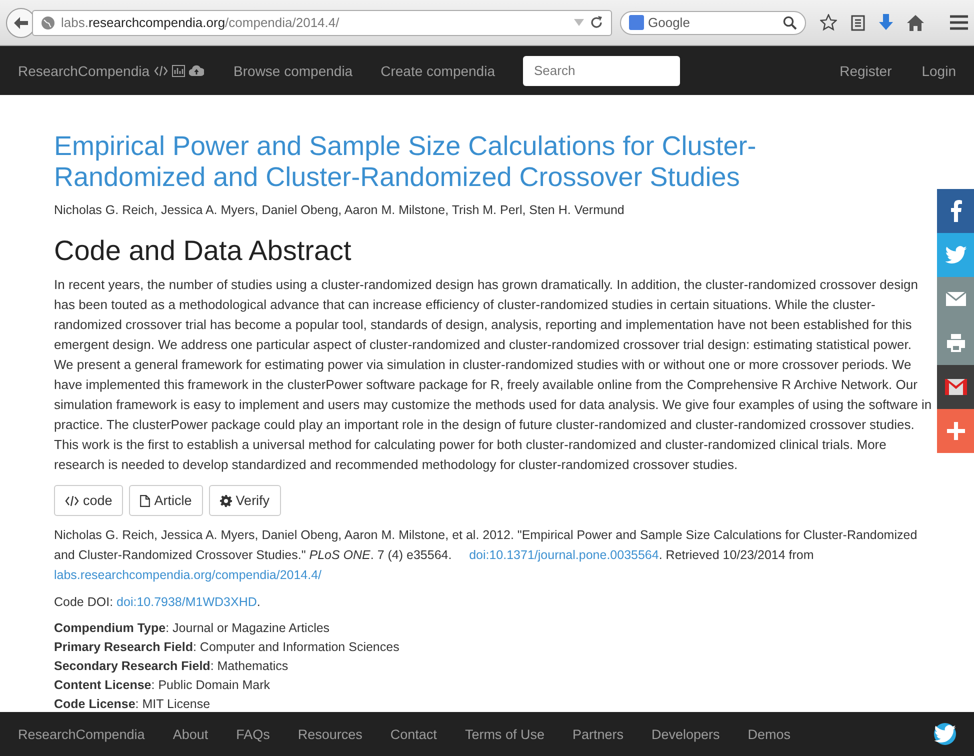  I want to click on code-doi-text: Code DOI: doi:10.7938/M1WD3XHD., so click(158, 602).